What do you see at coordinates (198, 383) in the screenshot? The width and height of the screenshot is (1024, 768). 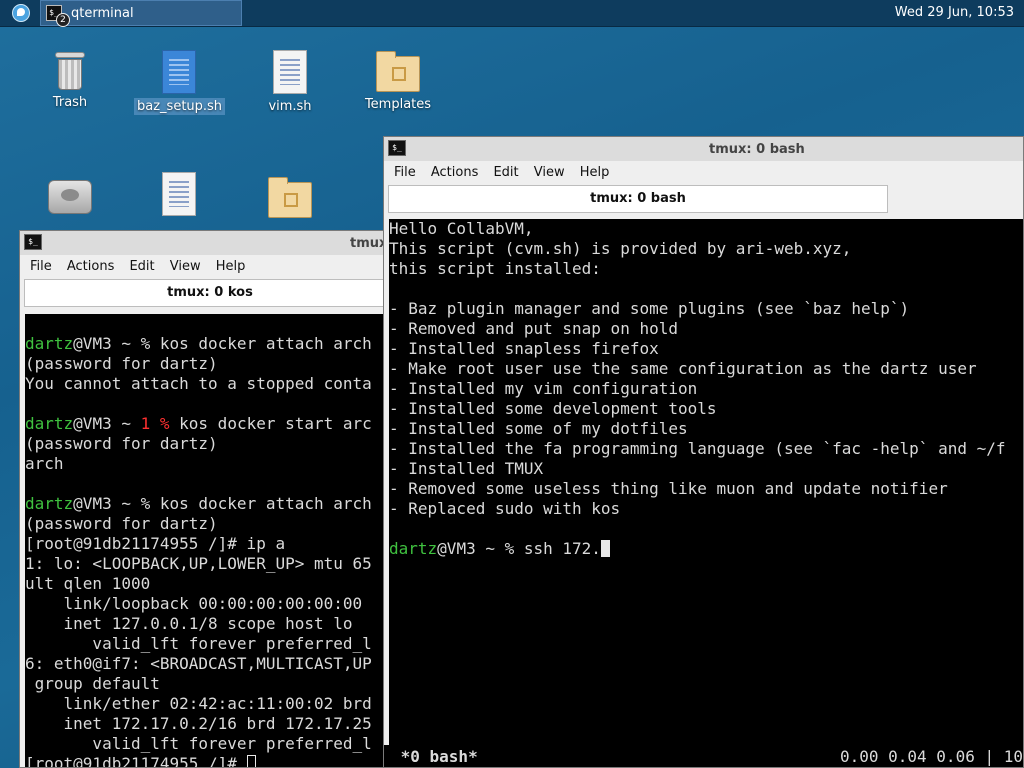 I see `terminal-text: You cannot attach to a stopped conta` at bounding box center [198, 383].